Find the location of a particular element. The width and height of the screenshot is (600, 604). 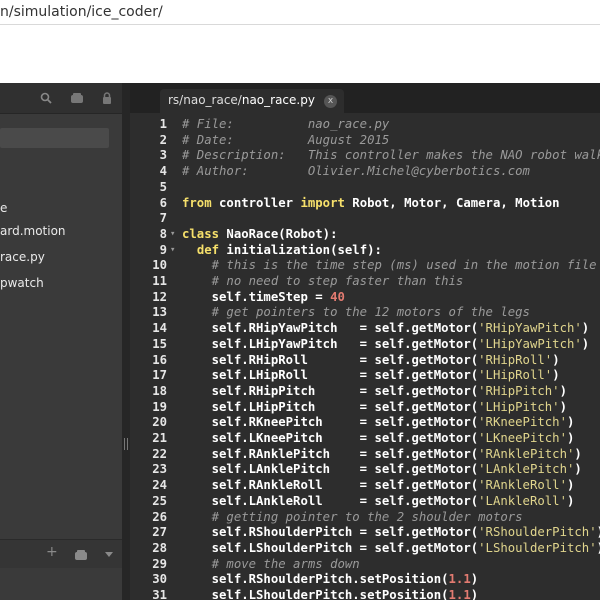

page-blank-area is located at coordinates (300, 54).